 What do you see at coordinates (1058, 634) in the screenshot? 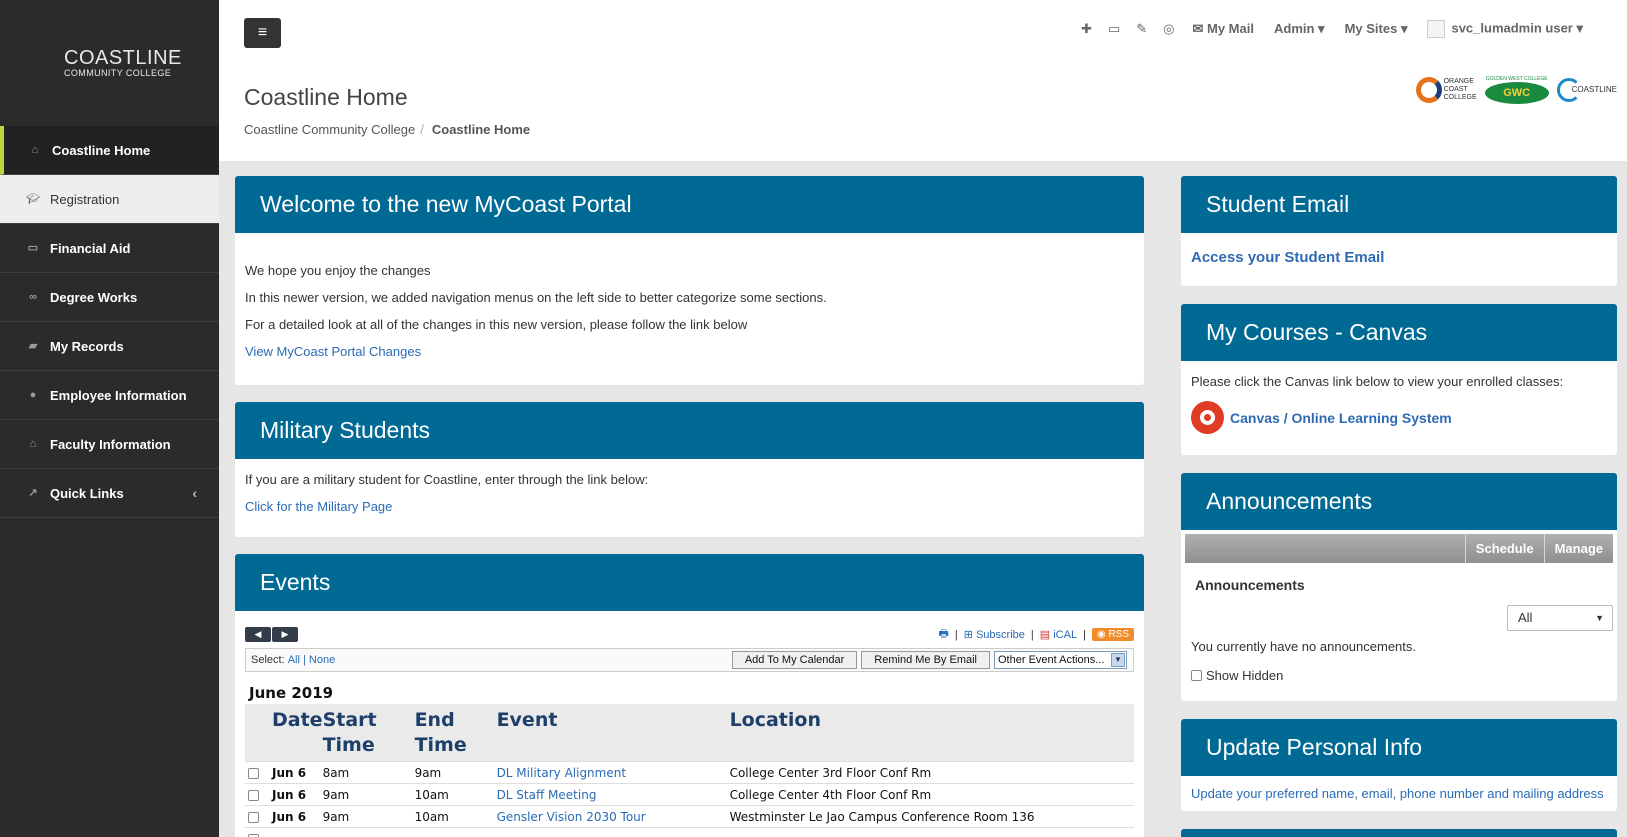
I see `ical-link: ▤ iCAL` at bounding box center [1058, 634].